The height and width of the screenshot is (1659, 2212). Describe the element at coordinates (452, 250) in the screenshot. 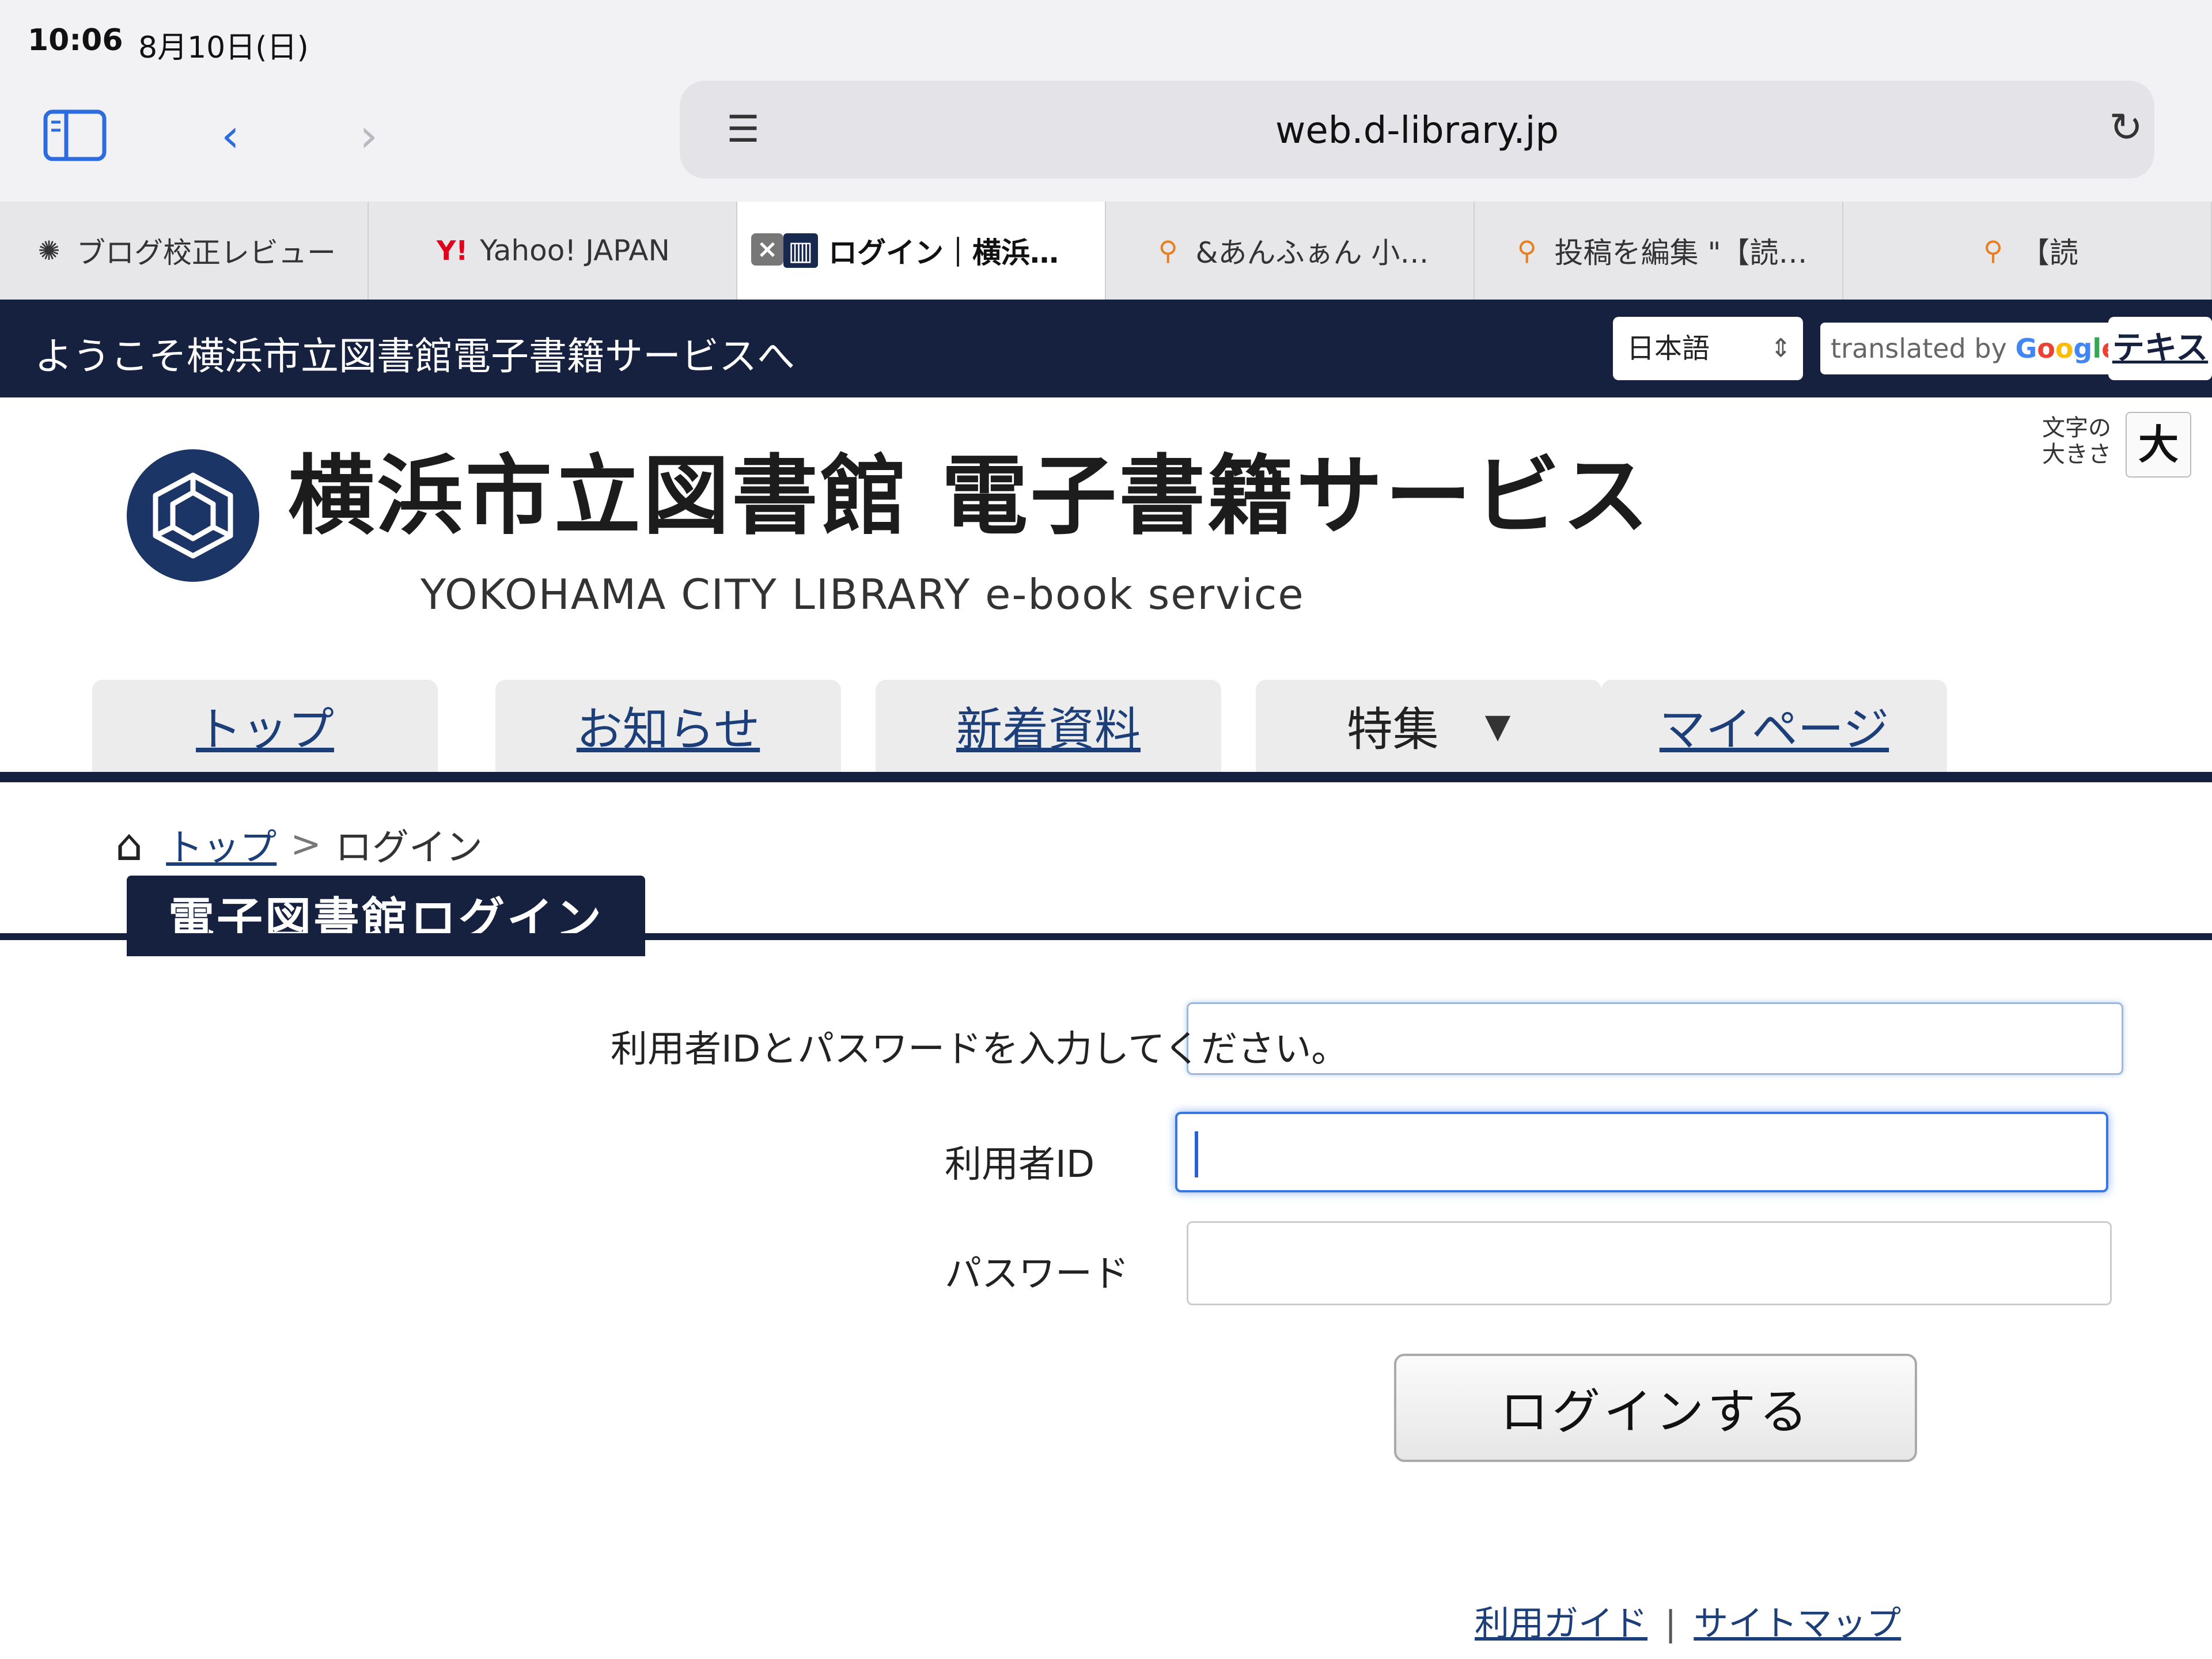

I see `yahoo-icon: Y!` at that location.